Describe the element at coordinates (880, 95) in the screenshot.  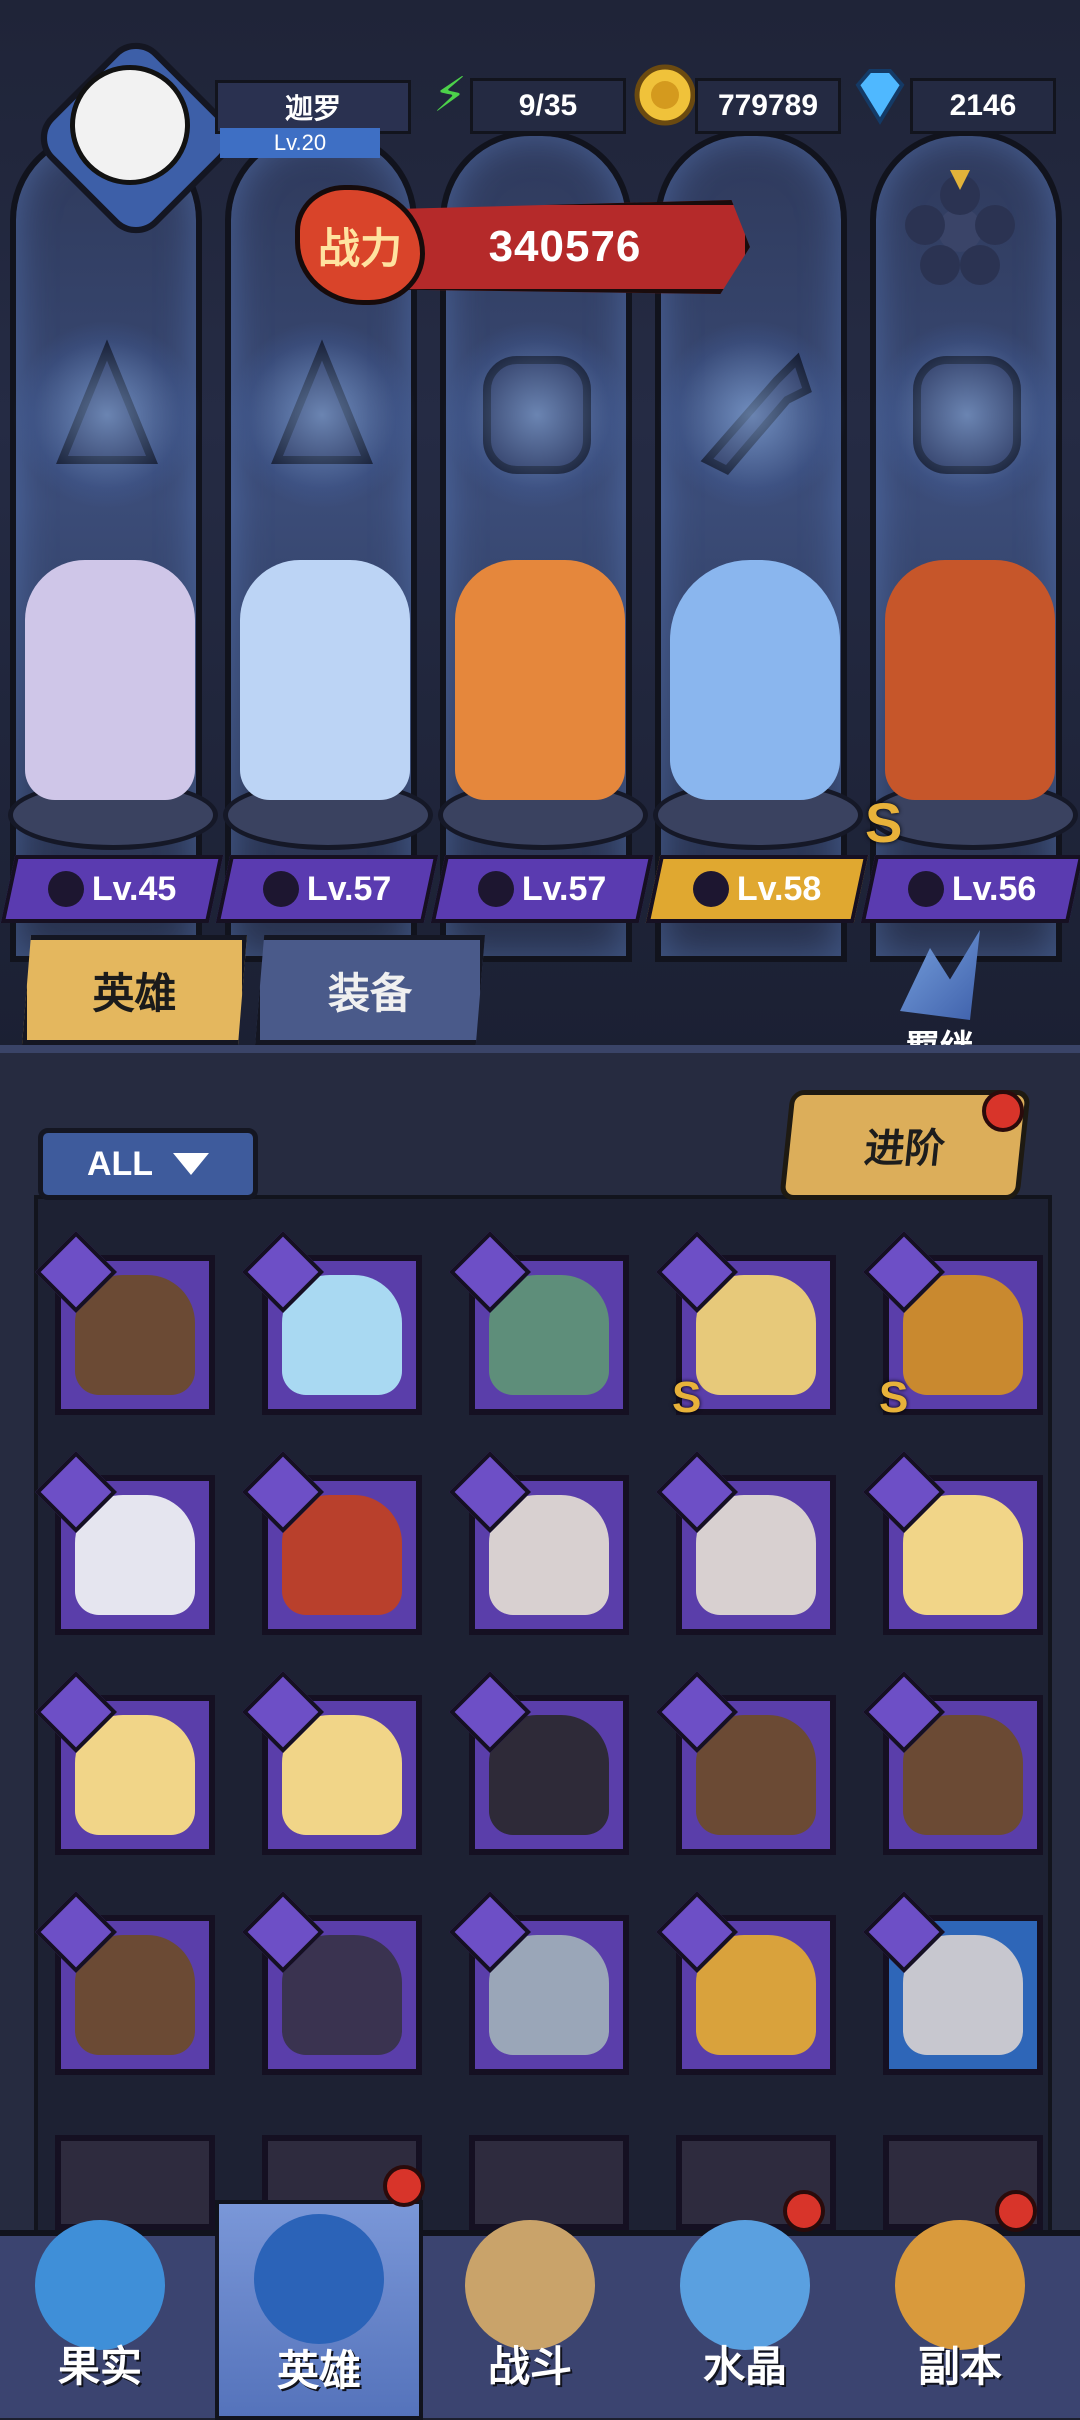
I see `gem-icon` at that location.